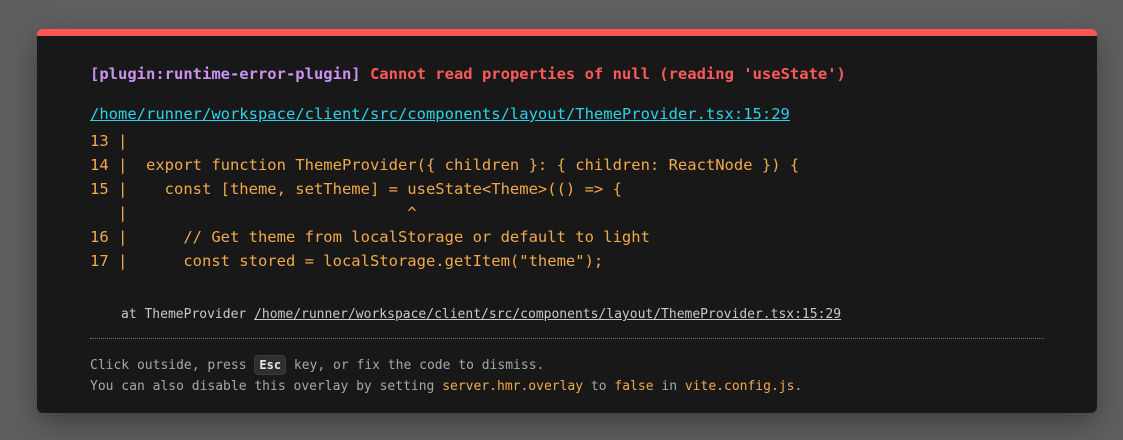 This screenshot has height=440, width=1123. I want to click on plugin-name: [plugin:runtime-error-plugin], so click(225, 74).